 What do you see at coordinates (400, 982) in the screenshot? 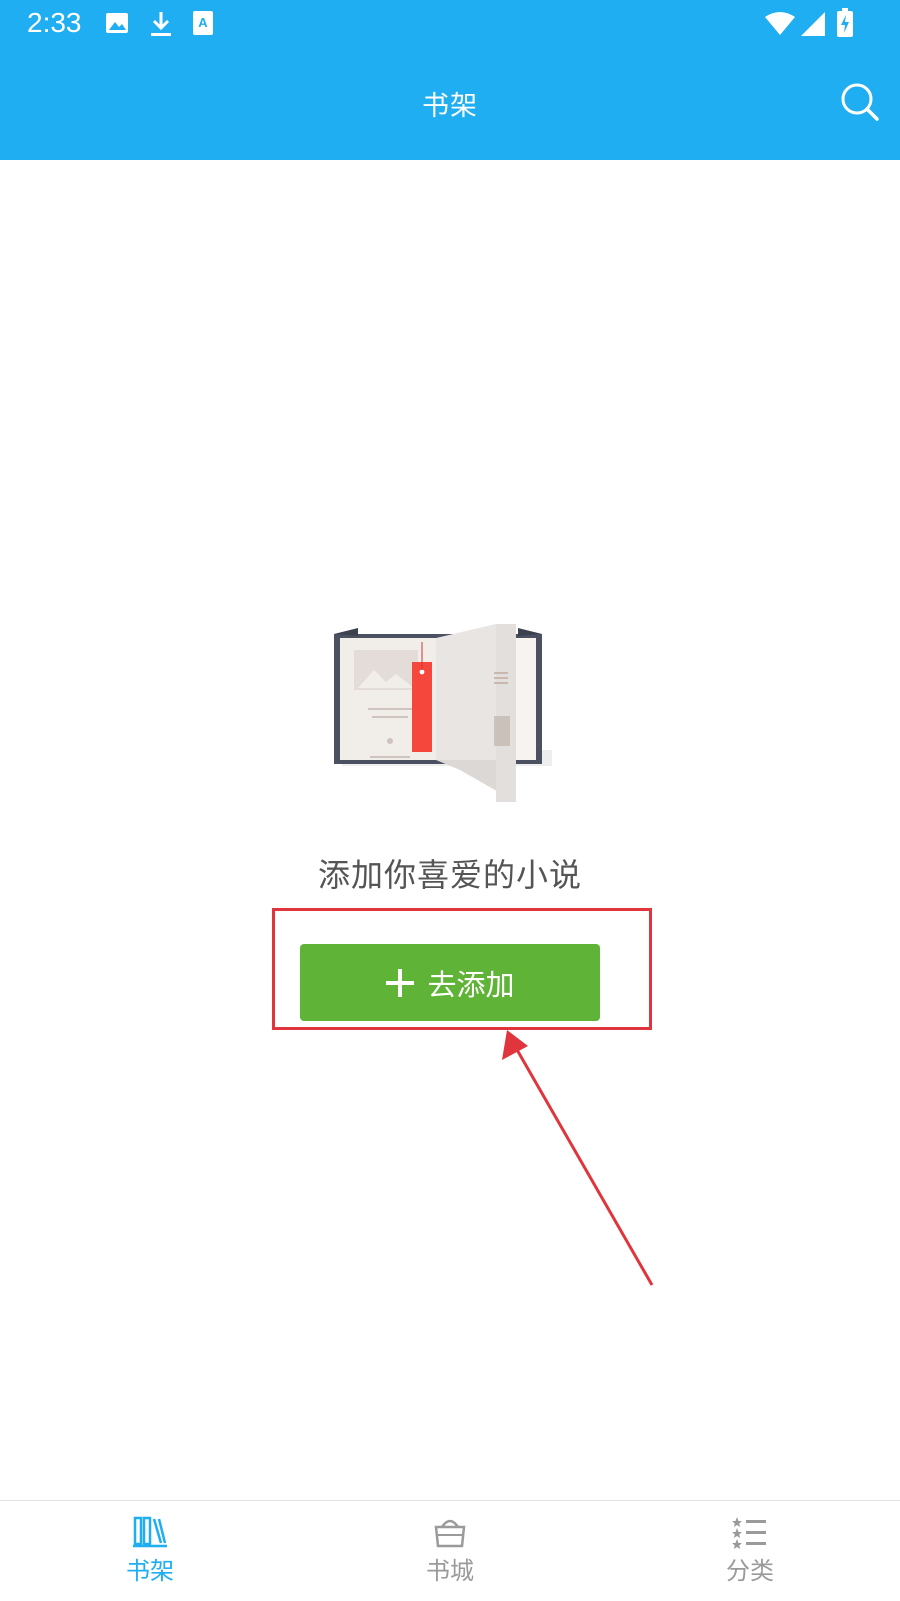
I see `plus-icon` at bounding box center [400, 982].